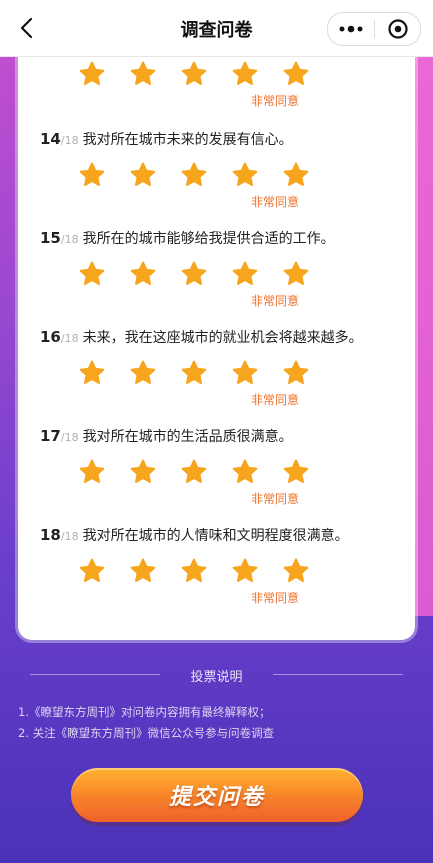 The image size is (433, 863). Describe the element at coordinates (338, 674) in the screenshot. I see `divider-right` at that location.